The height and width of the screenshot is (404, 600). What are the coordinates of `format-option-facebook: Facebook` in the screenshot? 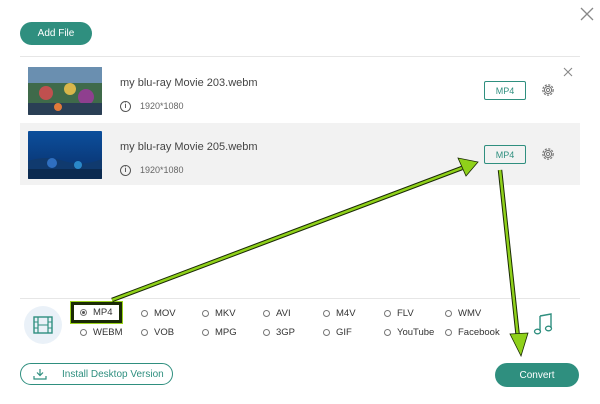 It's located at (472, 332).